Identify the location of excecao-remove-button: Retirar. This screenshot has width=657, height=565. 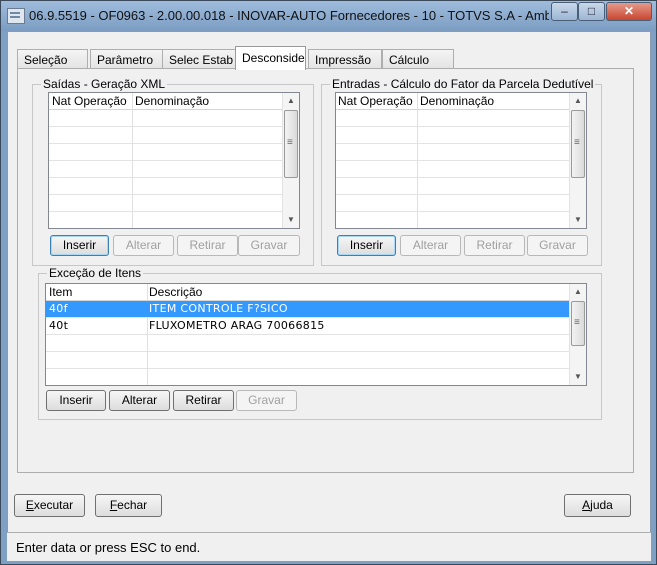
(203, 400).